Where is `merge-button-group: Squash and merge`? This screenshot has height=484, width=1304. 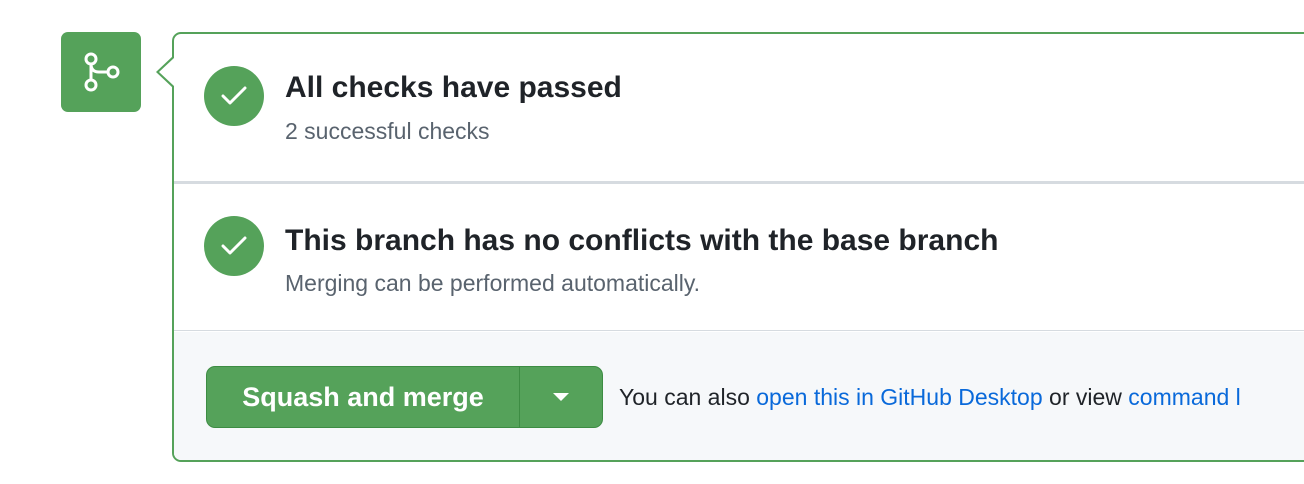 merge-button-group: Squash and merge is located at coordinates (404, 397).